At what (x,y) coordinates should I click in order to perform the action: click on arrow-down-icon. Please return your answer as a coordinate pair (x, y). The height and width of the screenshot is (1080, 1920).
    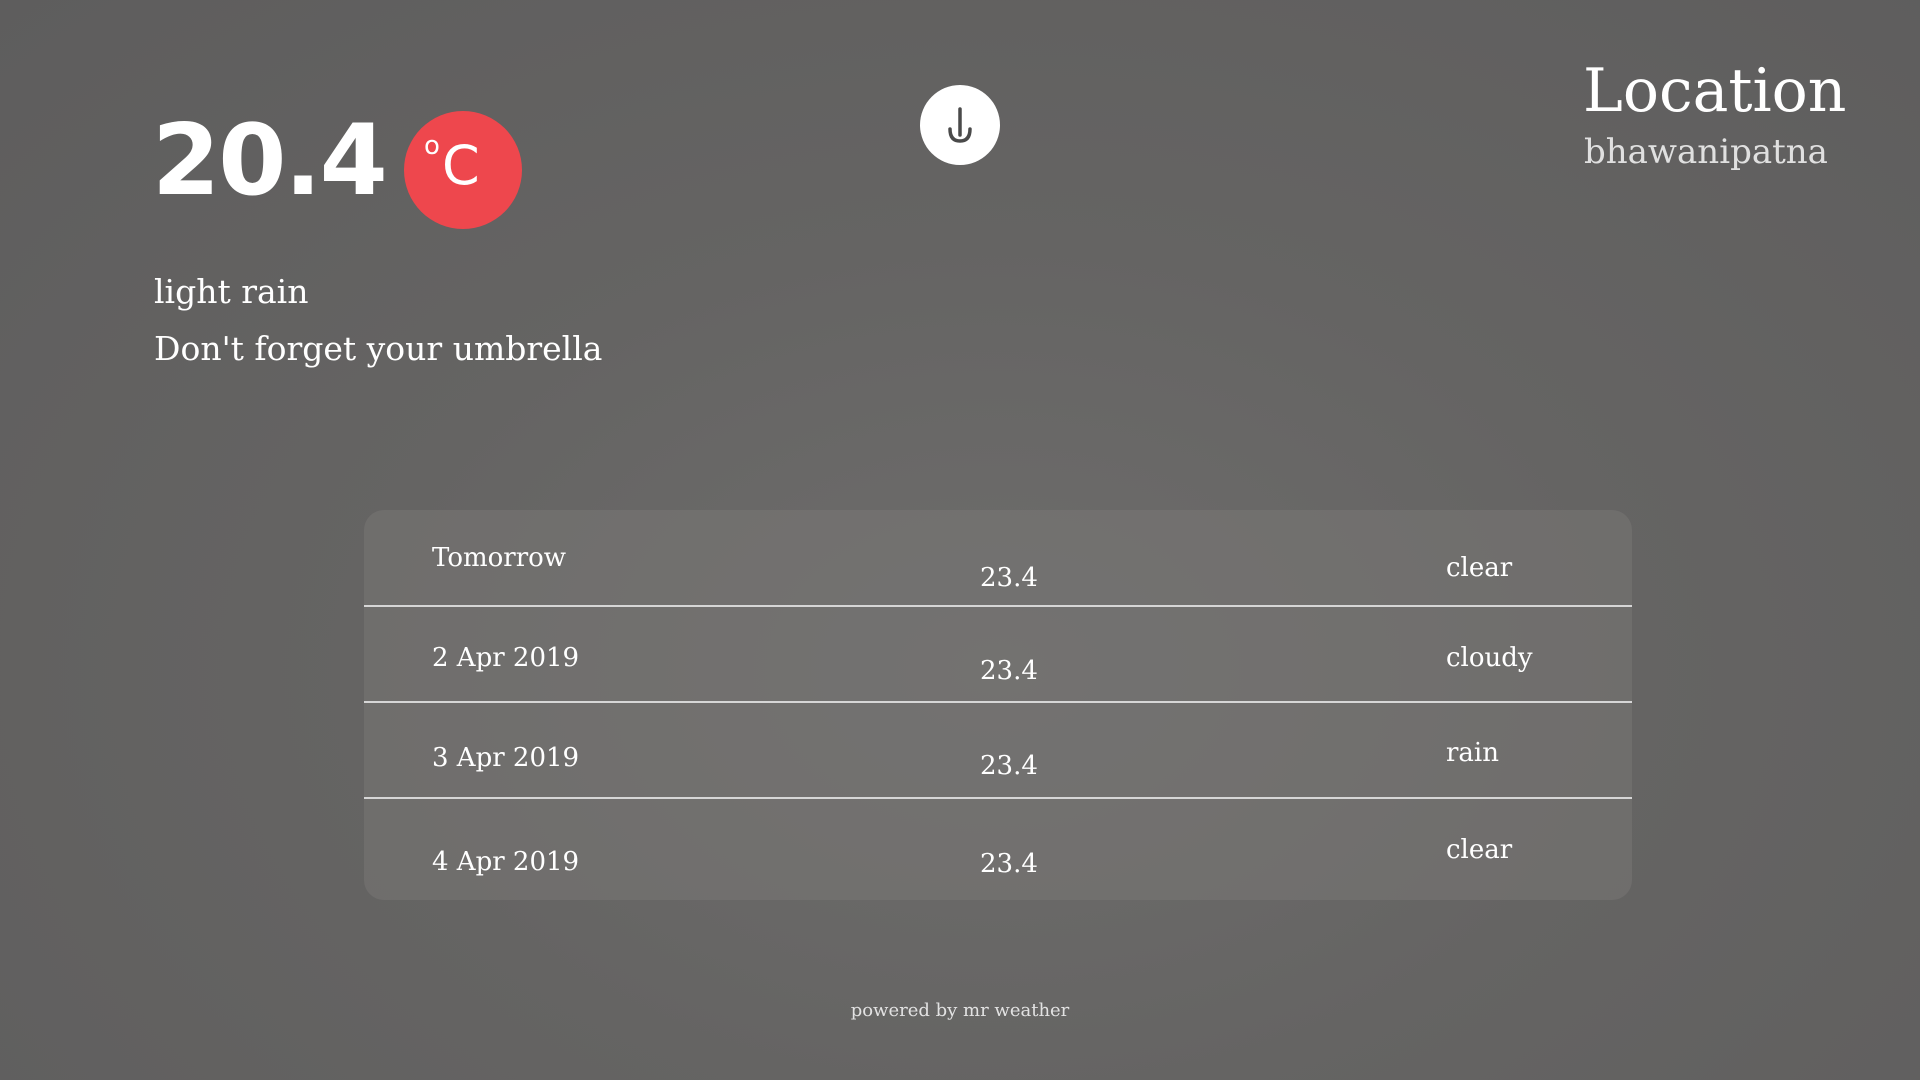
    Looking at the image, I should click on (960, 125).